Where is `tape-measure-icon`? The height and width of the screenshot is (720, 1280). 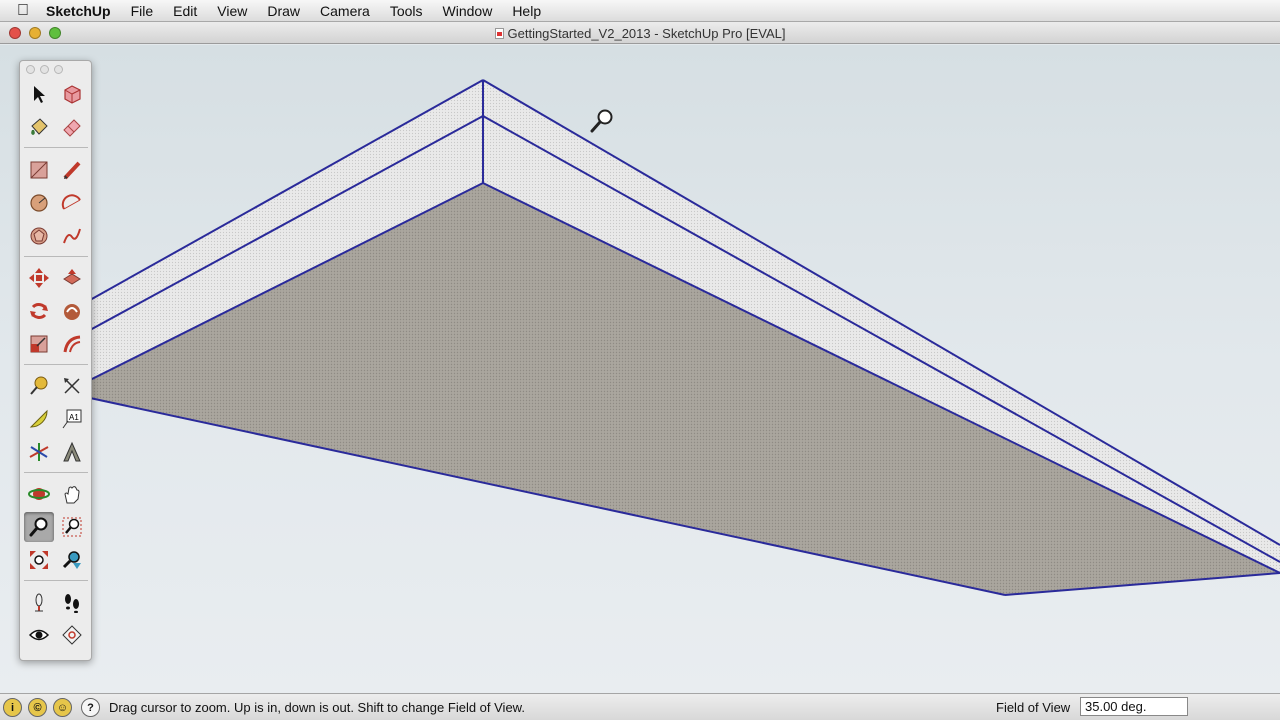
tape-measure-icon is located at coordinates (39, 385).